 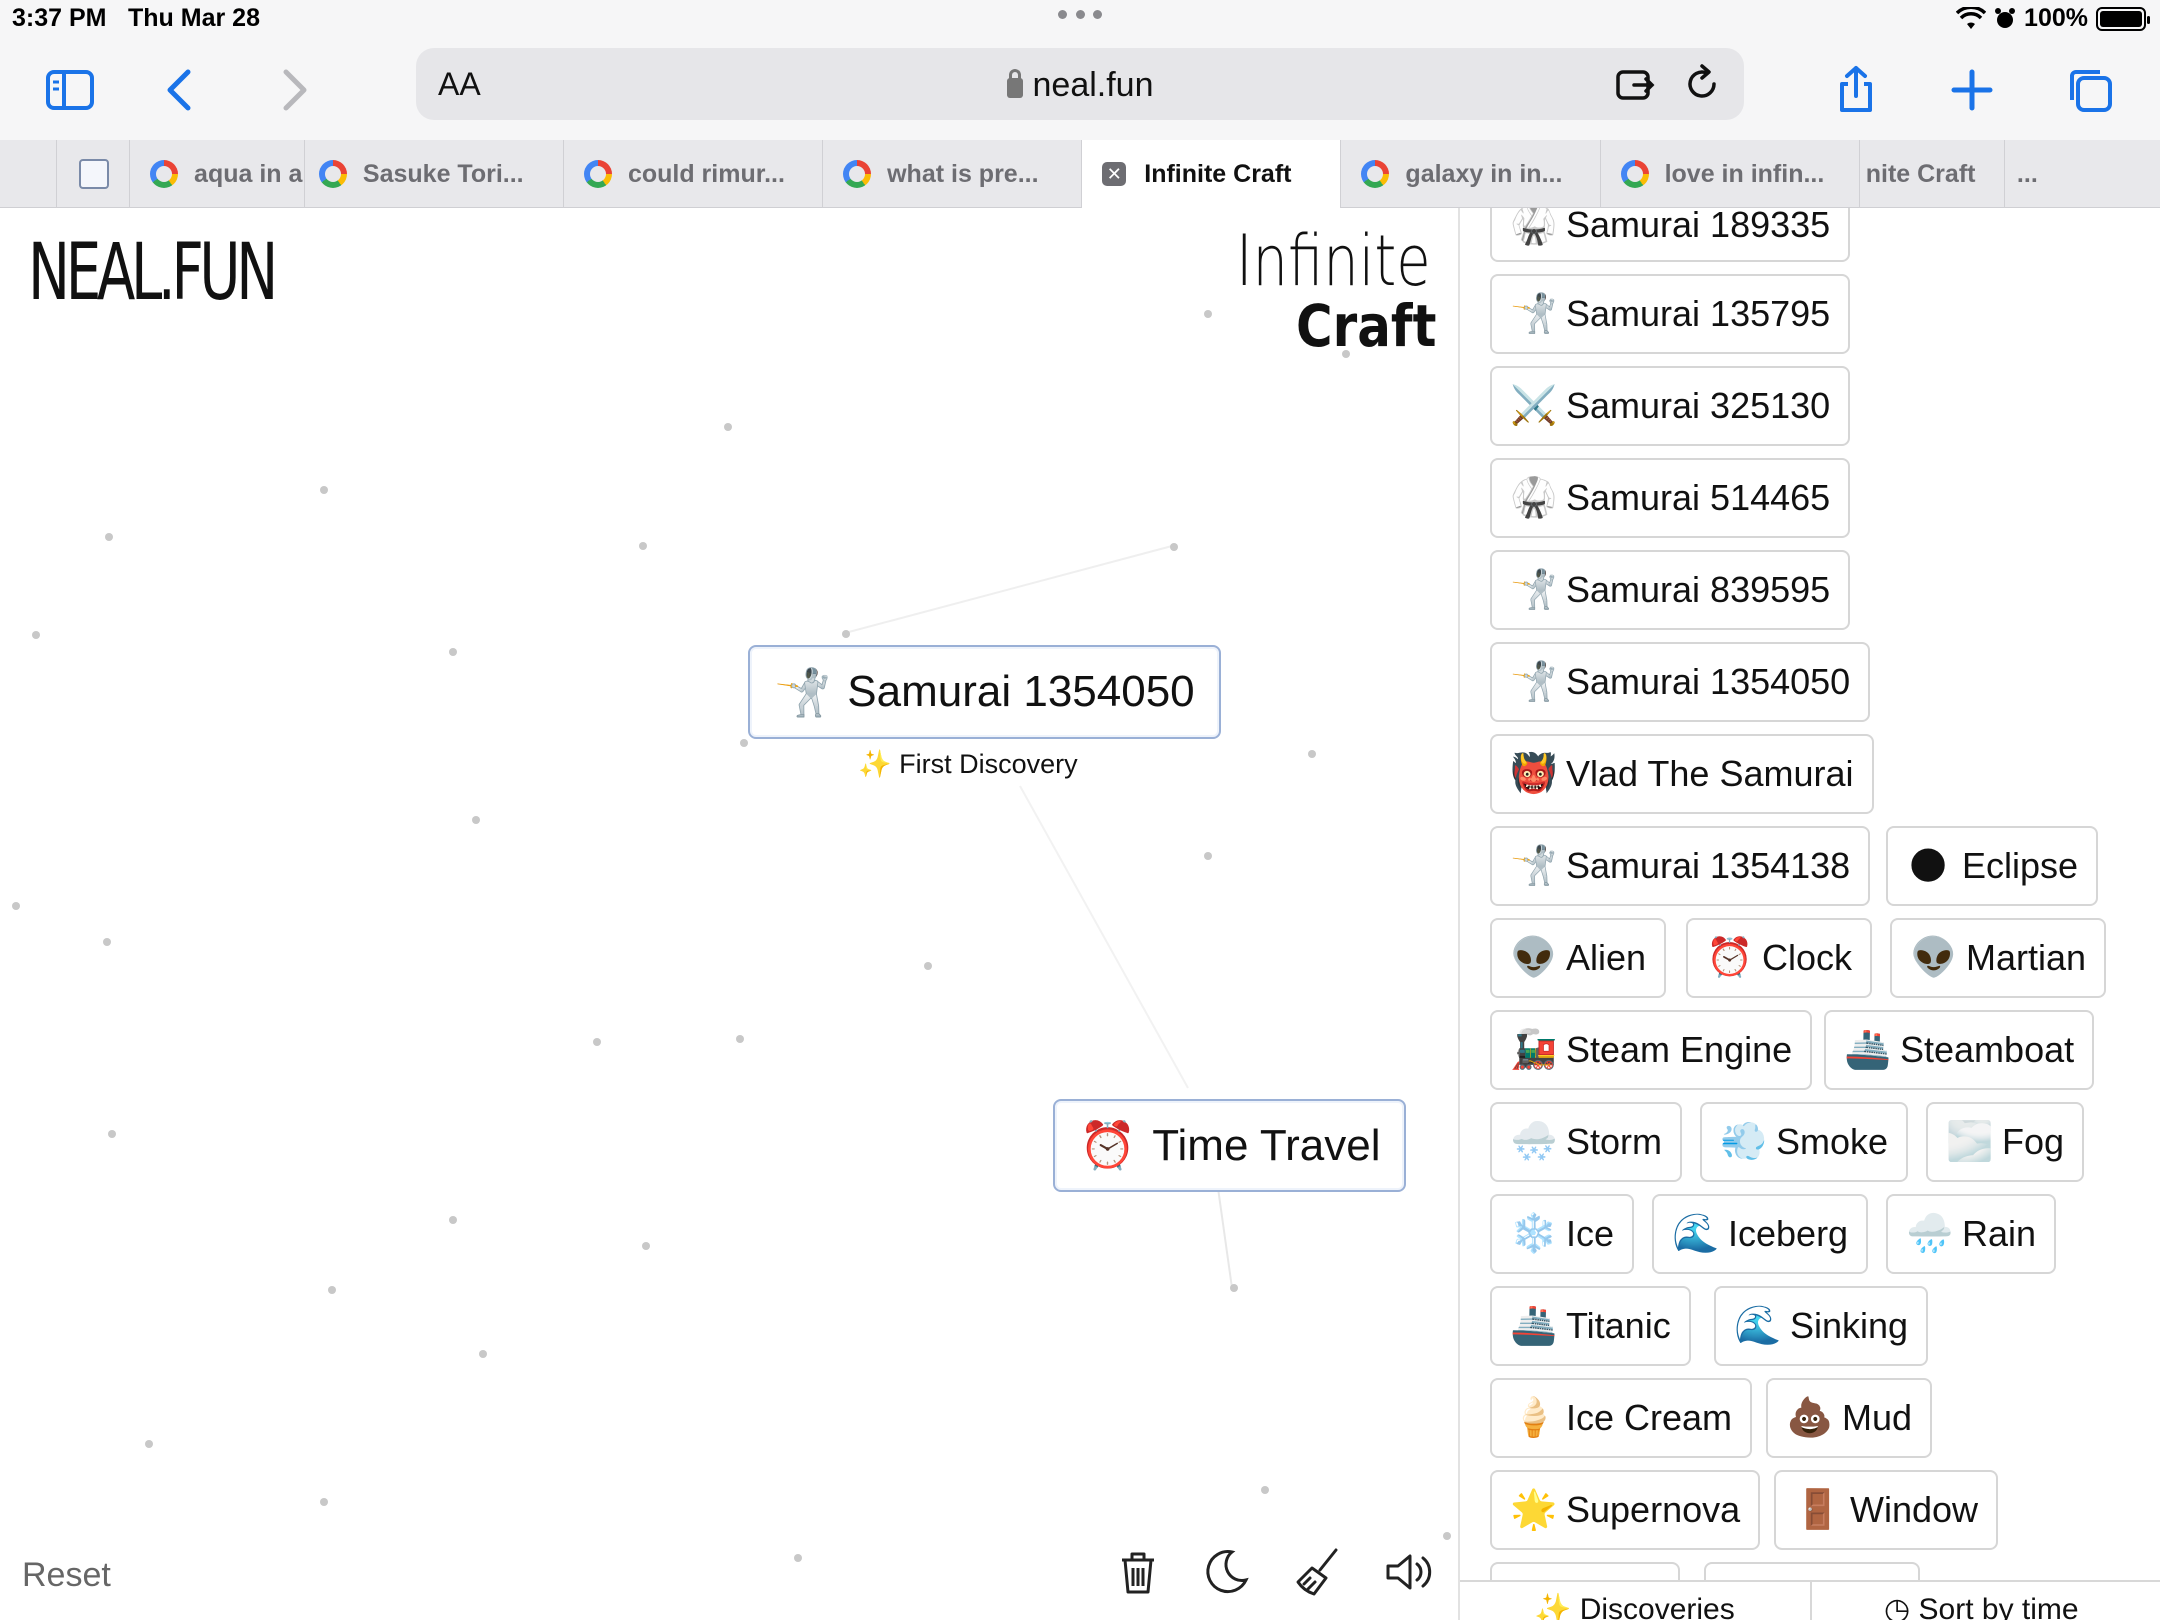 I want to click on tab-pinned-edge, so click(x=29, y=174).